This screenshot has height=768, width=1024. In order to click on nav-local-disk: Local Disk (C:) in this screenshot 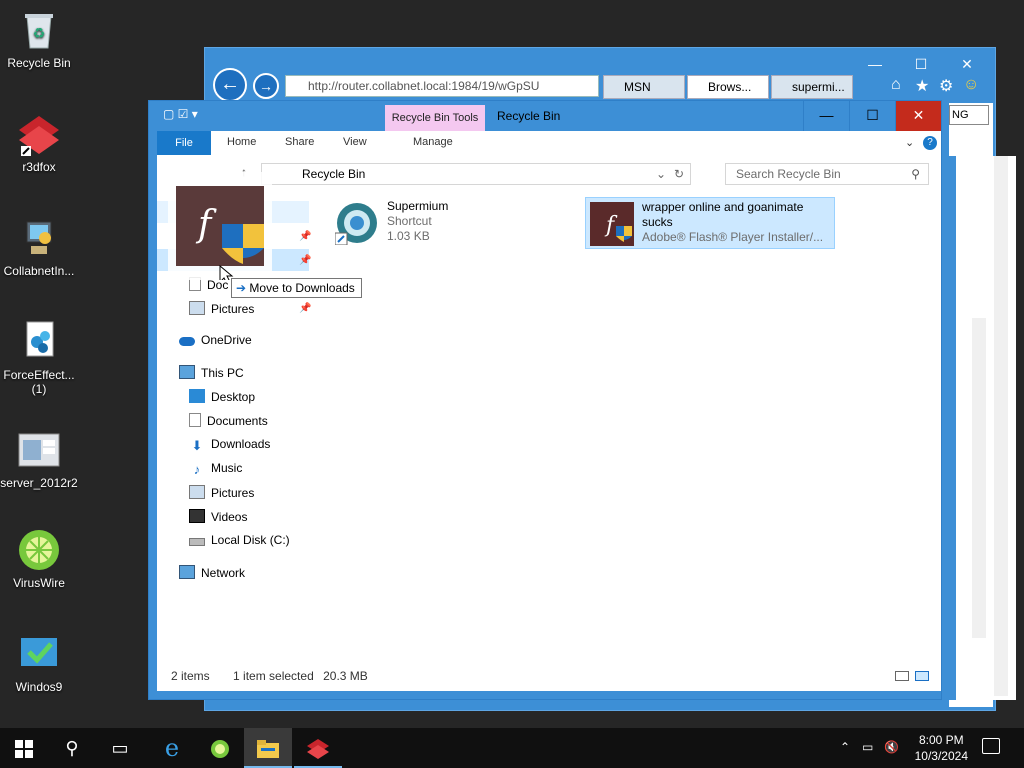, I will do `click(239, 540)`.